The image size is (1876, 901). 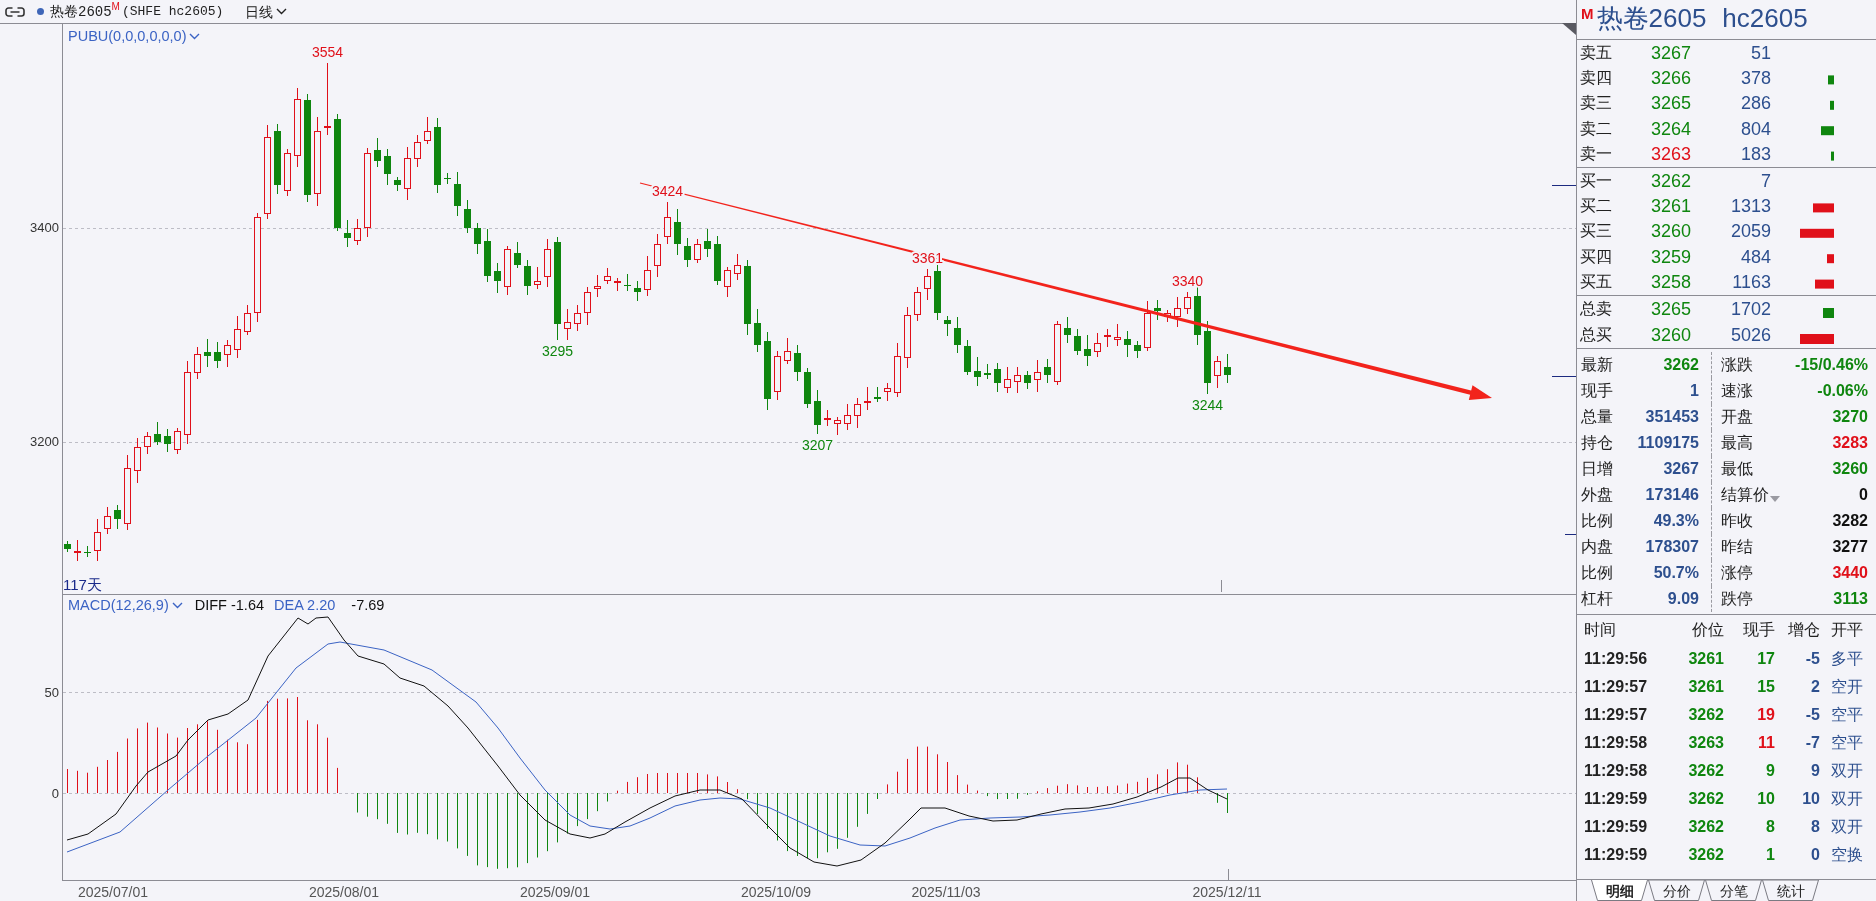 I want to click on trade-price: 3263, so click(x=1705, y=743).